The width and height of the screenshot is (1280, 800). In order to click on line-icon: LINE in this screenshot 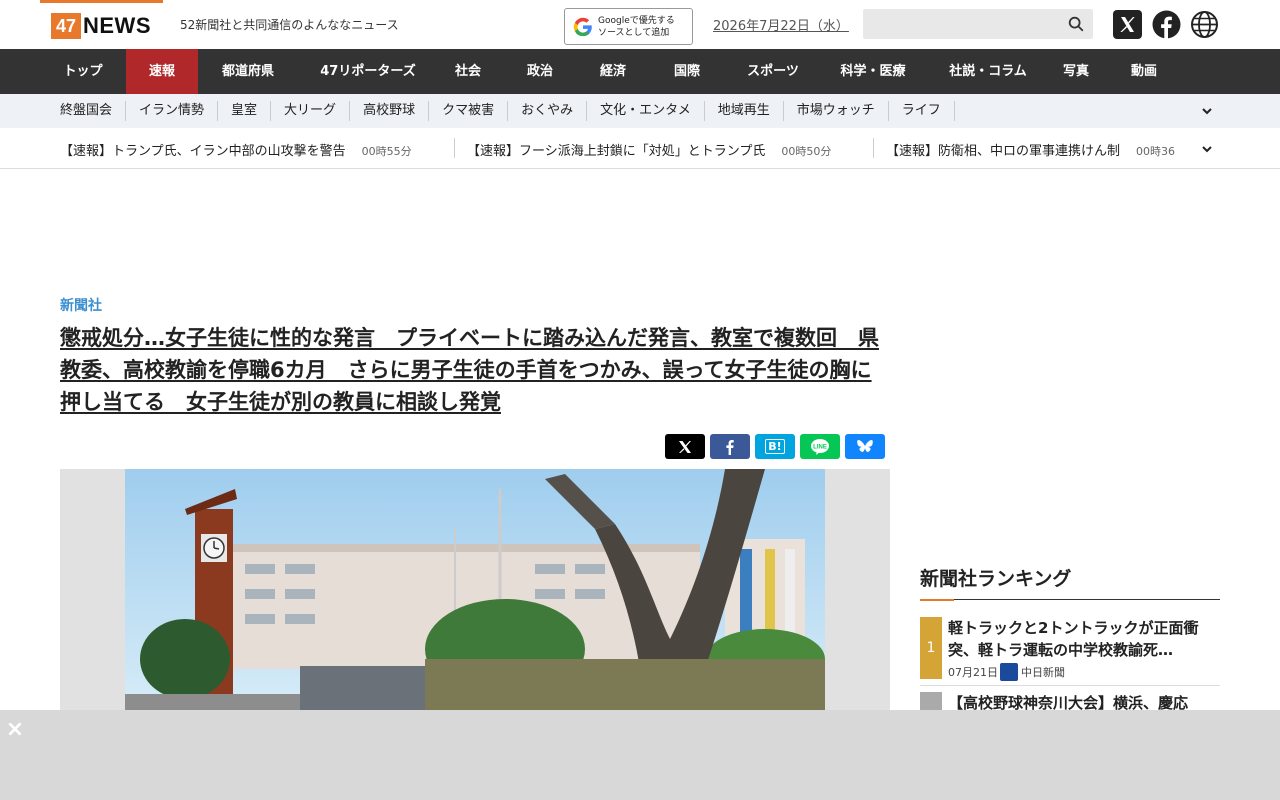, I will do `click(820, 446)`.